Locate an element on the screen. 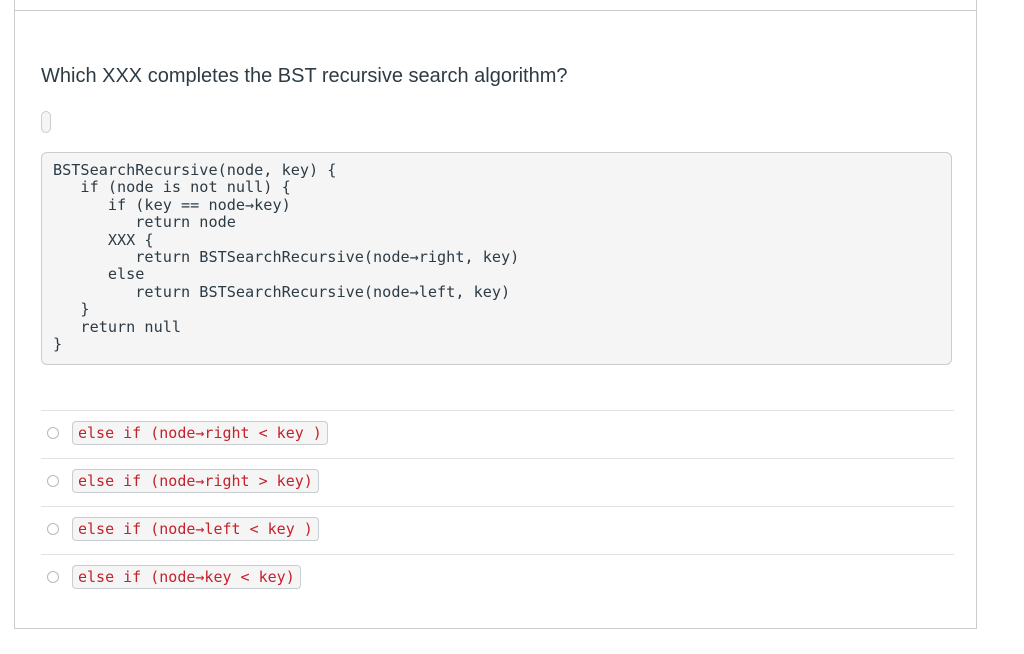  header-divider is located at coordinates (495, 10).